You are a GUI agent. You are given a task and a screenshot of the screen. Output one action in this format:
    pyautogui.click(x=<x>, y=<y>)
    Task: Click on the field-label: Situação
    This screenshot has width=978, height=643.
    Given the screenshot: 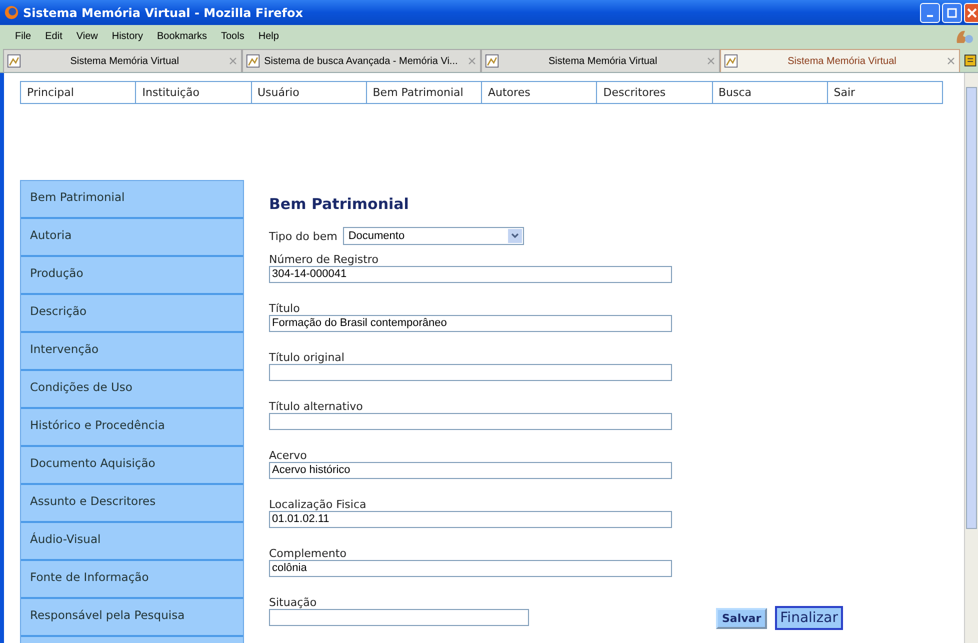 What is the action you would take?
    pyautogui.click(x=293, y=602)
    